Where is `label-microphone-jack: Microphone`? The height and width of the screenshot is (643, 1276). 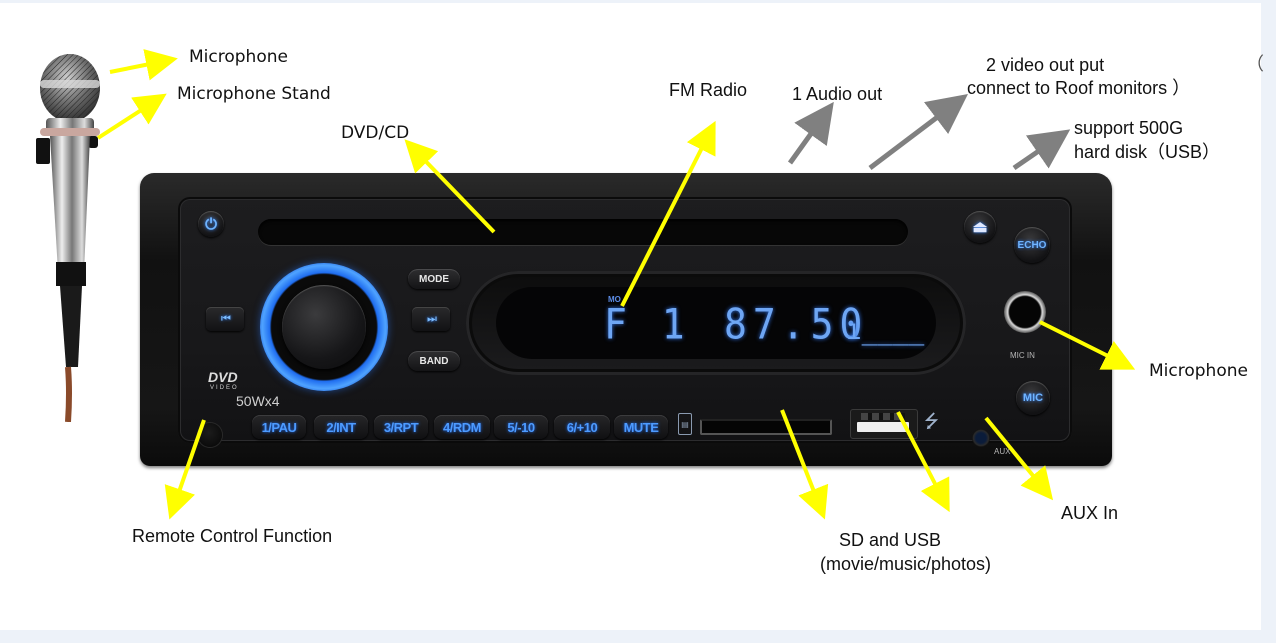 label-microphone-jack: Microphone is located at coordinates (1198, 371).